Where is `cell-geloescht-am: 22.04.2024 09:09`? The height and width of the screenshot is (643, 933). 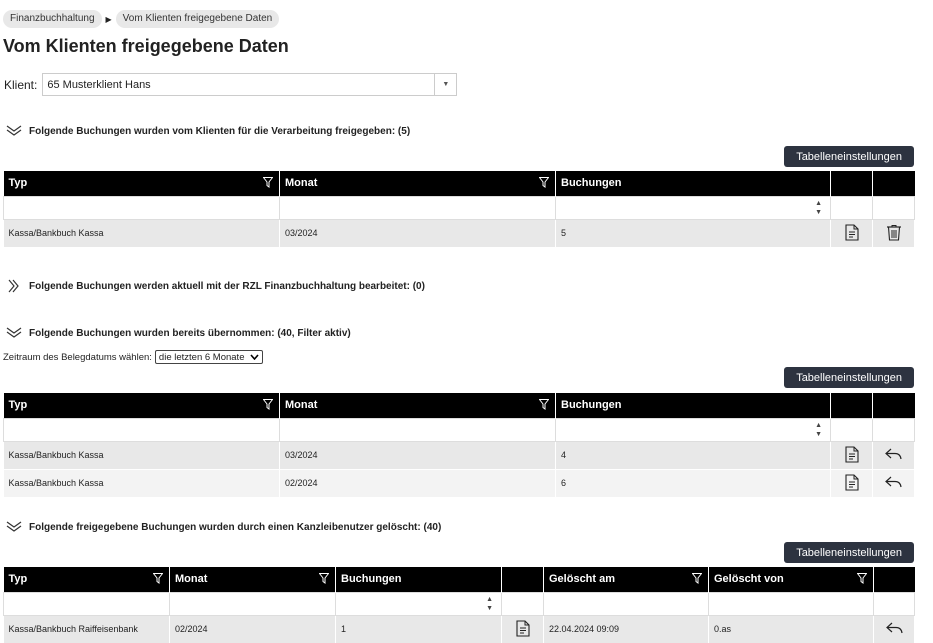
cell-geloescht-am: 22.04.2024 09:09 is located at coordinates (626, 629).